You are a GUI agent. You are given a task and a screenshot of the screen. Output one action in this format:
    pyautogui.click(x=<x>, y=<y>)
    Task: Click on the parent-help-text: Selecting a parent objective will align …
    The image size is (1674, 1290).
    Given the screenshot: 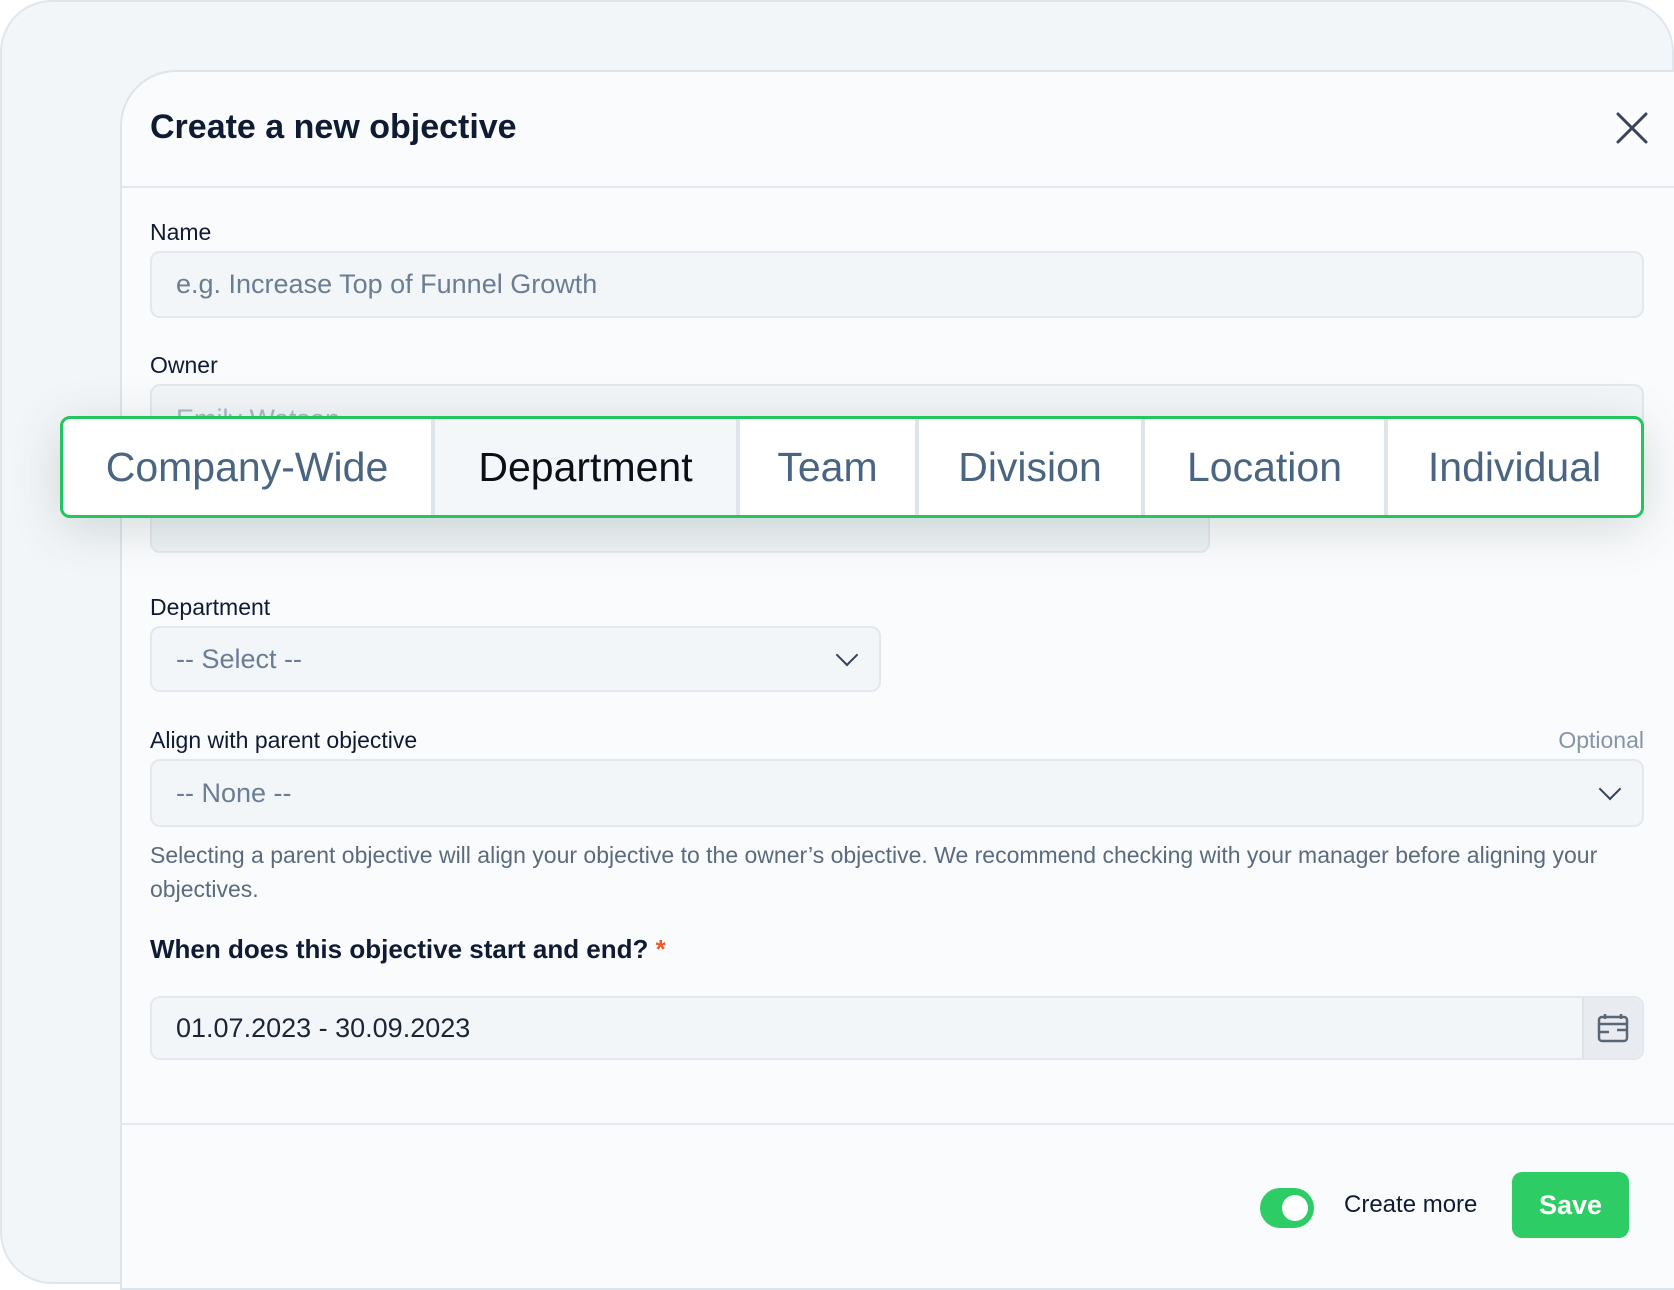 What is the action you would take?
    pyautogui.click(x=874, y=872)
    